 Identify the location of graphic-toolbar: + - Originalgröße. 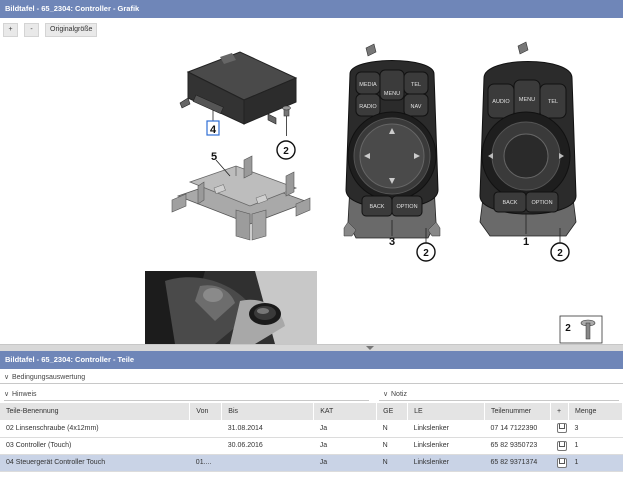
(50, 30).